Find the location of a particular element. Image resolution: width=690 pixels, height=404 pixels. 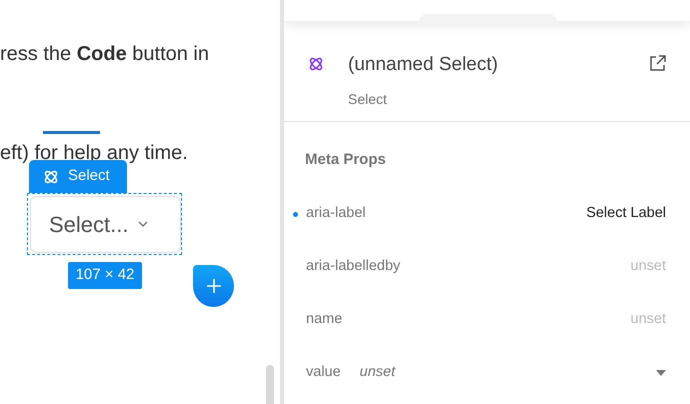

section-heading: Meta Props is located at coordinates (345, 160).